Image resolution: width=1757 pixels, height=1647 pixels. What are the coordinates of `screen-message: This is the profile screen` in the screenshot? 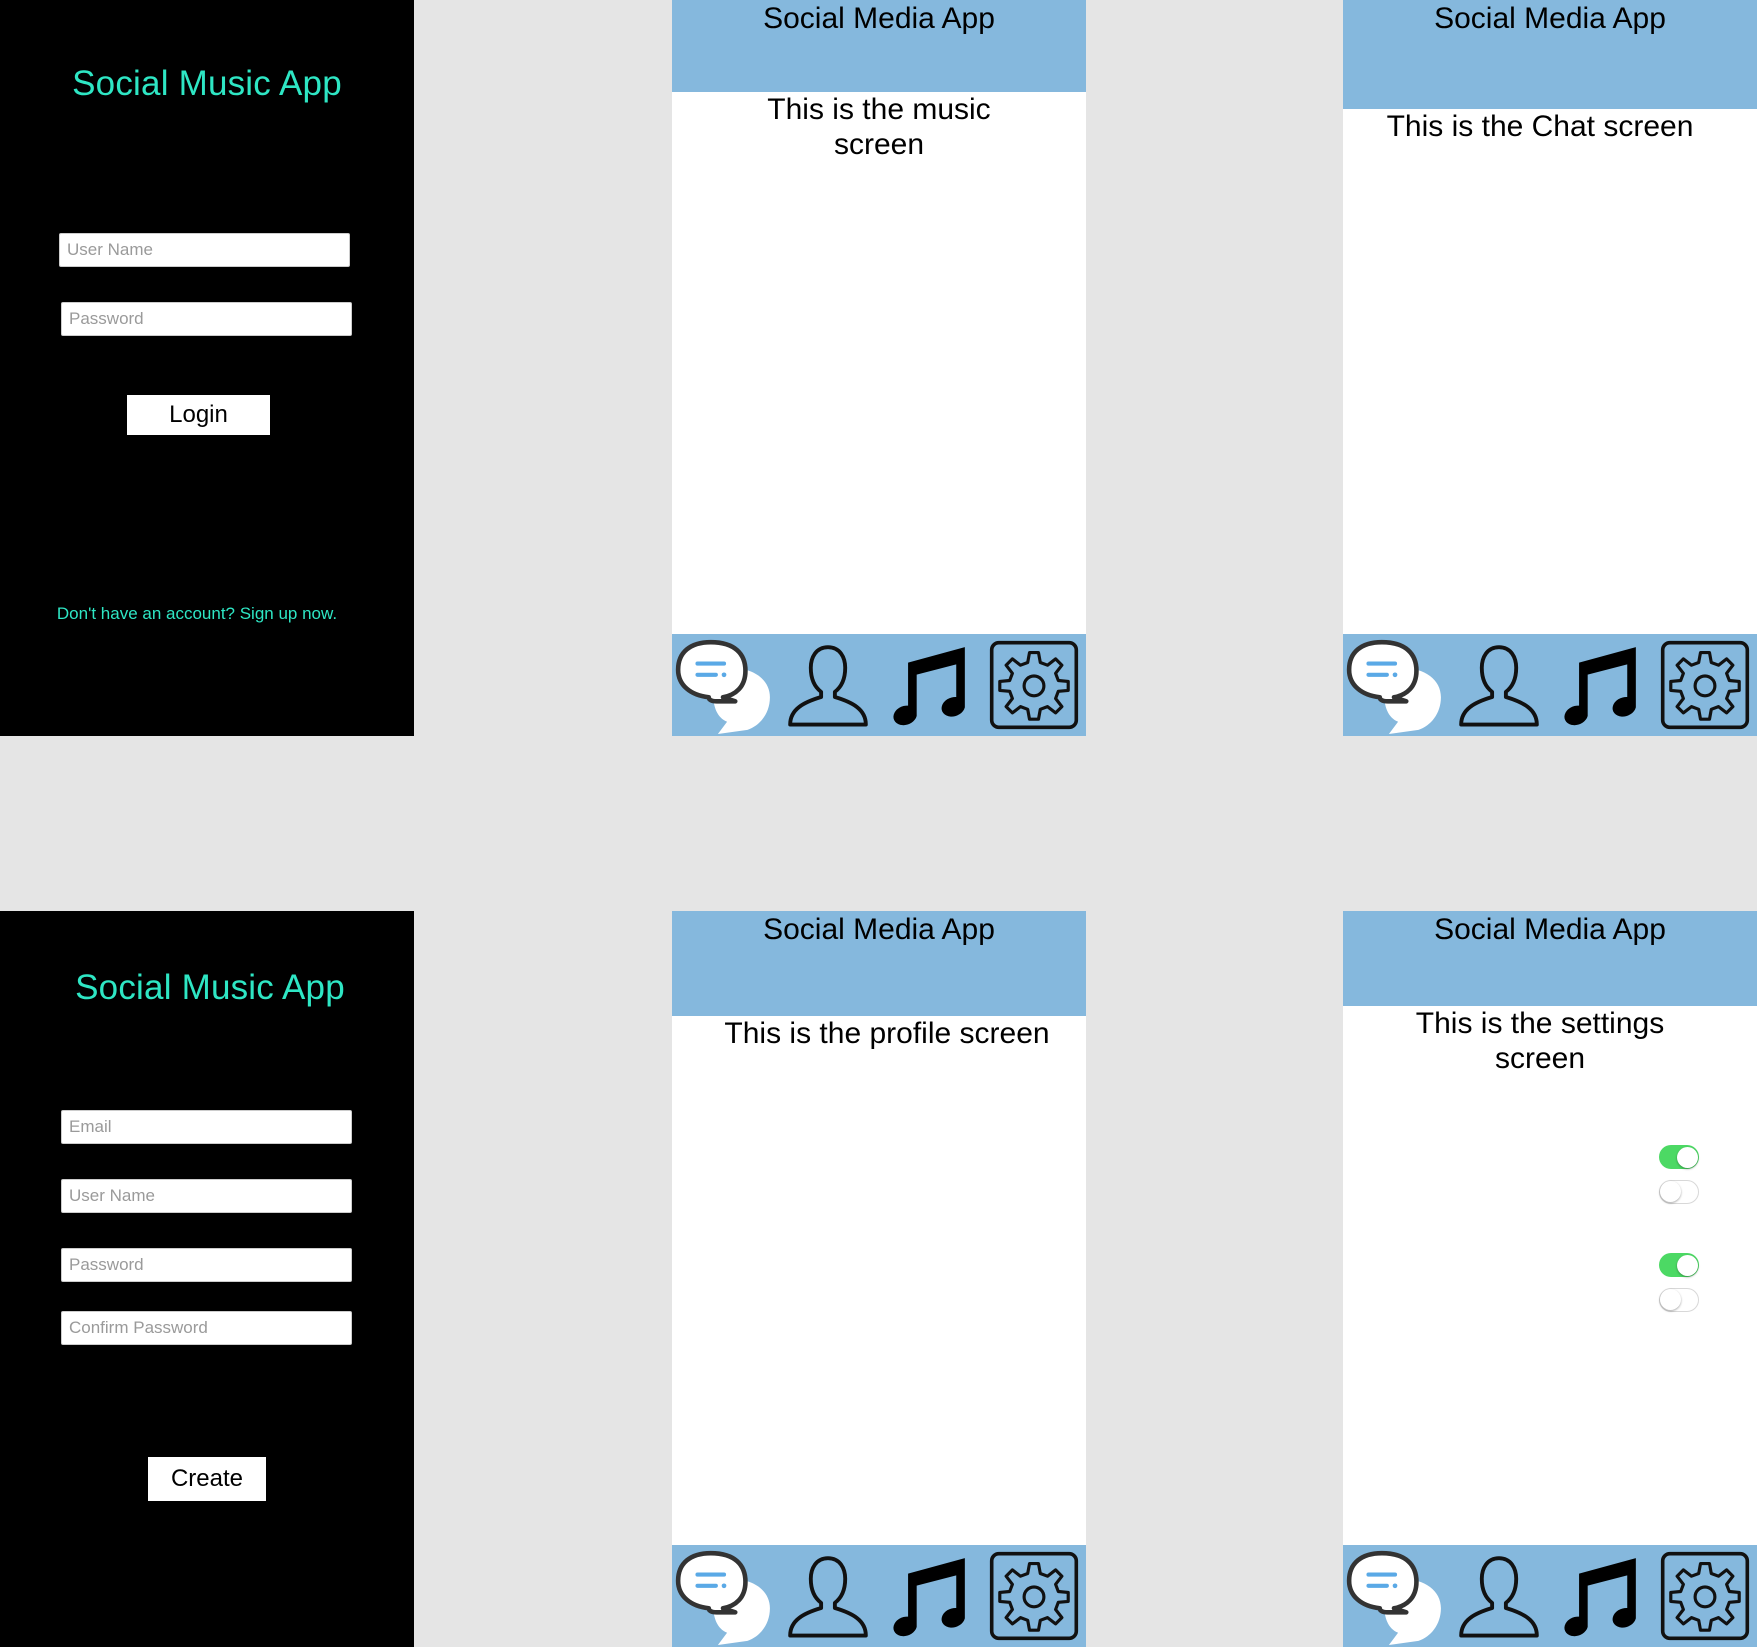 It's located at (887, 1033).